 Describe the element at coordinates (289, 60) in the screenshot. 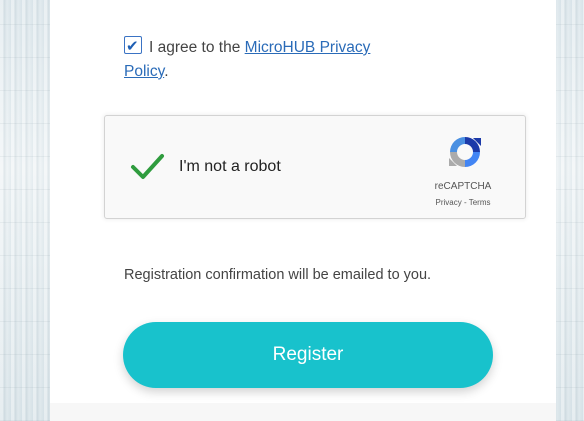

I see `privacy-agreement-row: ✔ I agree to the MicroHUB Privacy Policy.` at that location.